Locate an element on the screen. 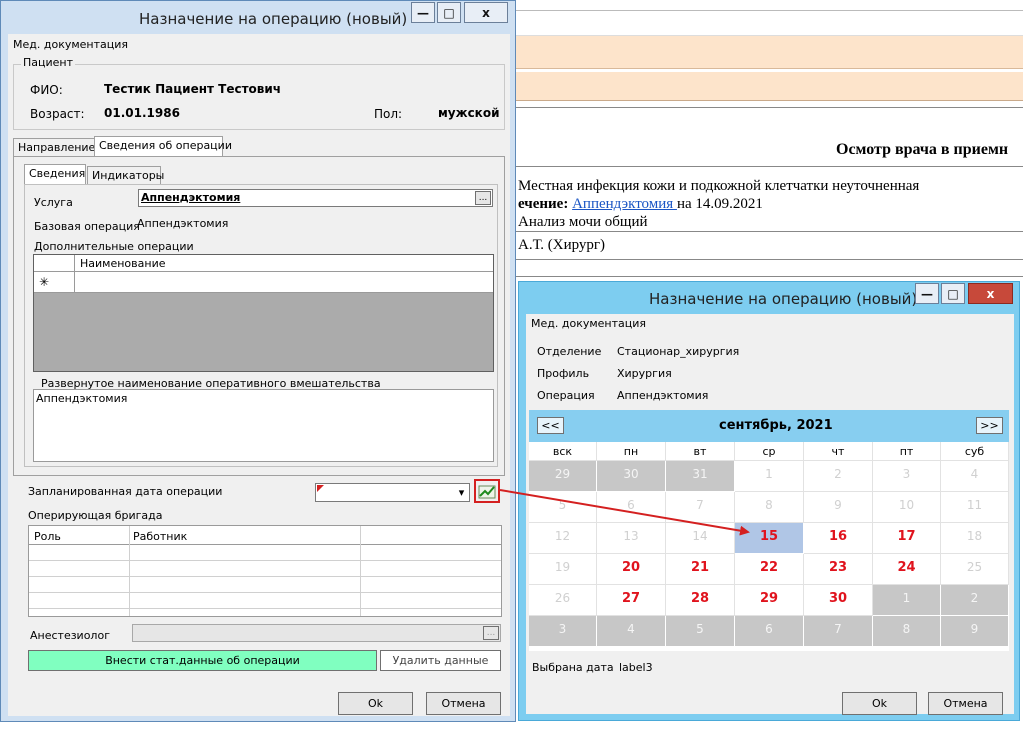  calendar-day: 19 is located at coordinates (563, 569).